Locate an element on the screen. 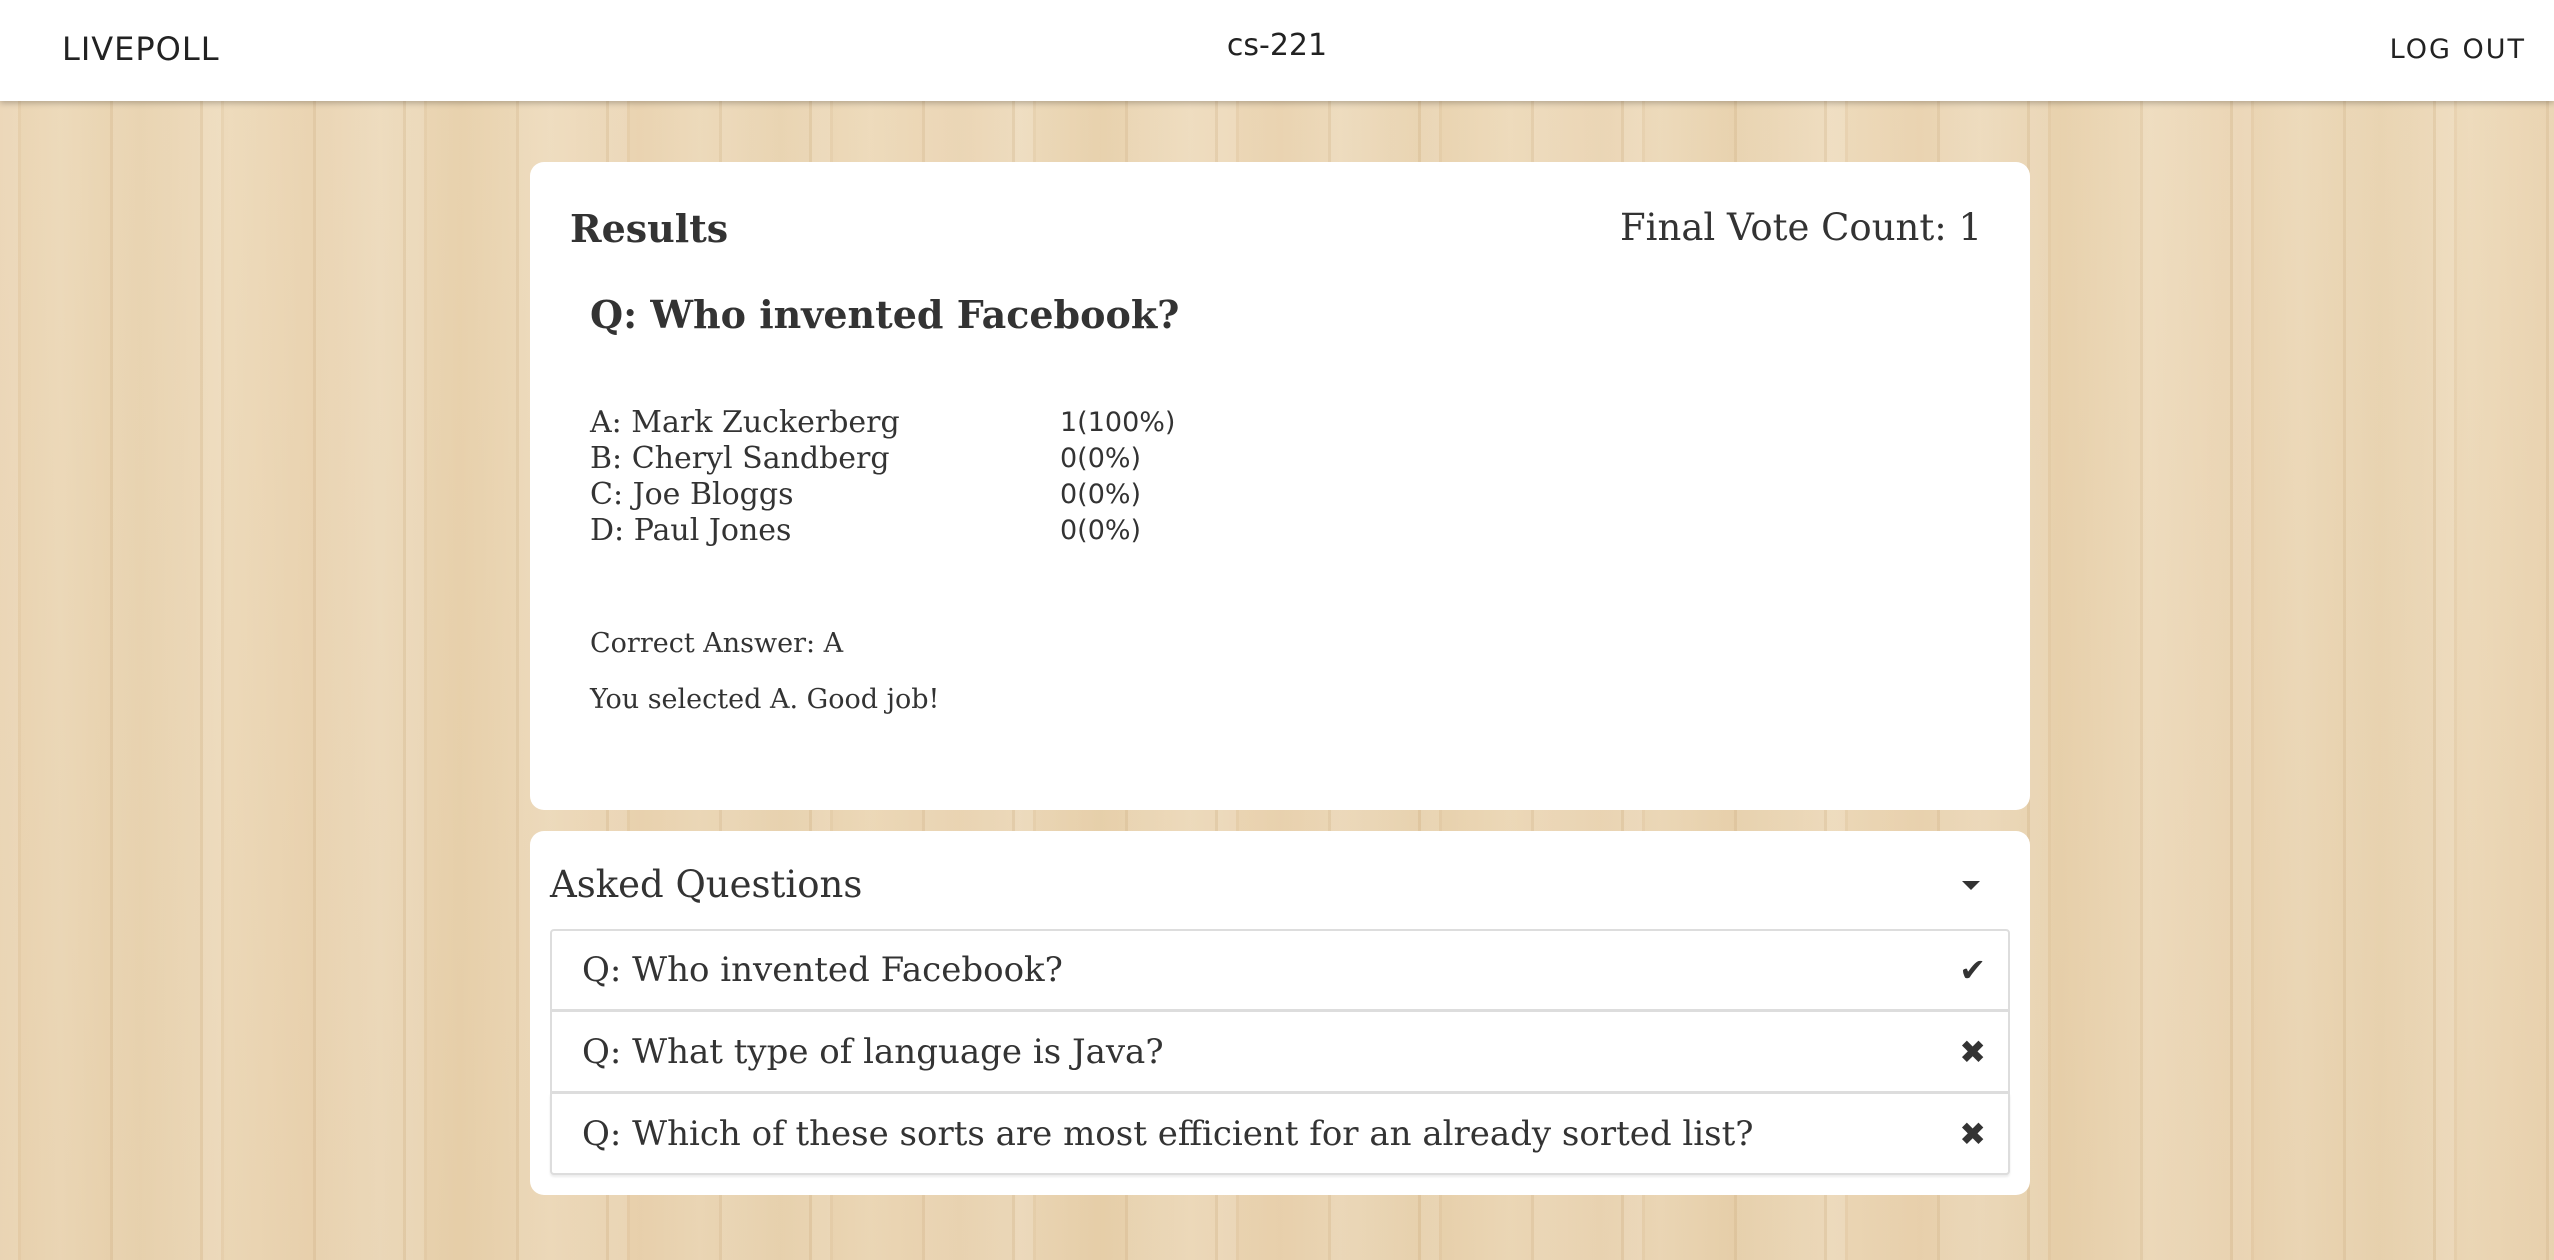  asked-question-item: Q: What type of language is Java? ✖ is located at coordinates (1280, 1052).